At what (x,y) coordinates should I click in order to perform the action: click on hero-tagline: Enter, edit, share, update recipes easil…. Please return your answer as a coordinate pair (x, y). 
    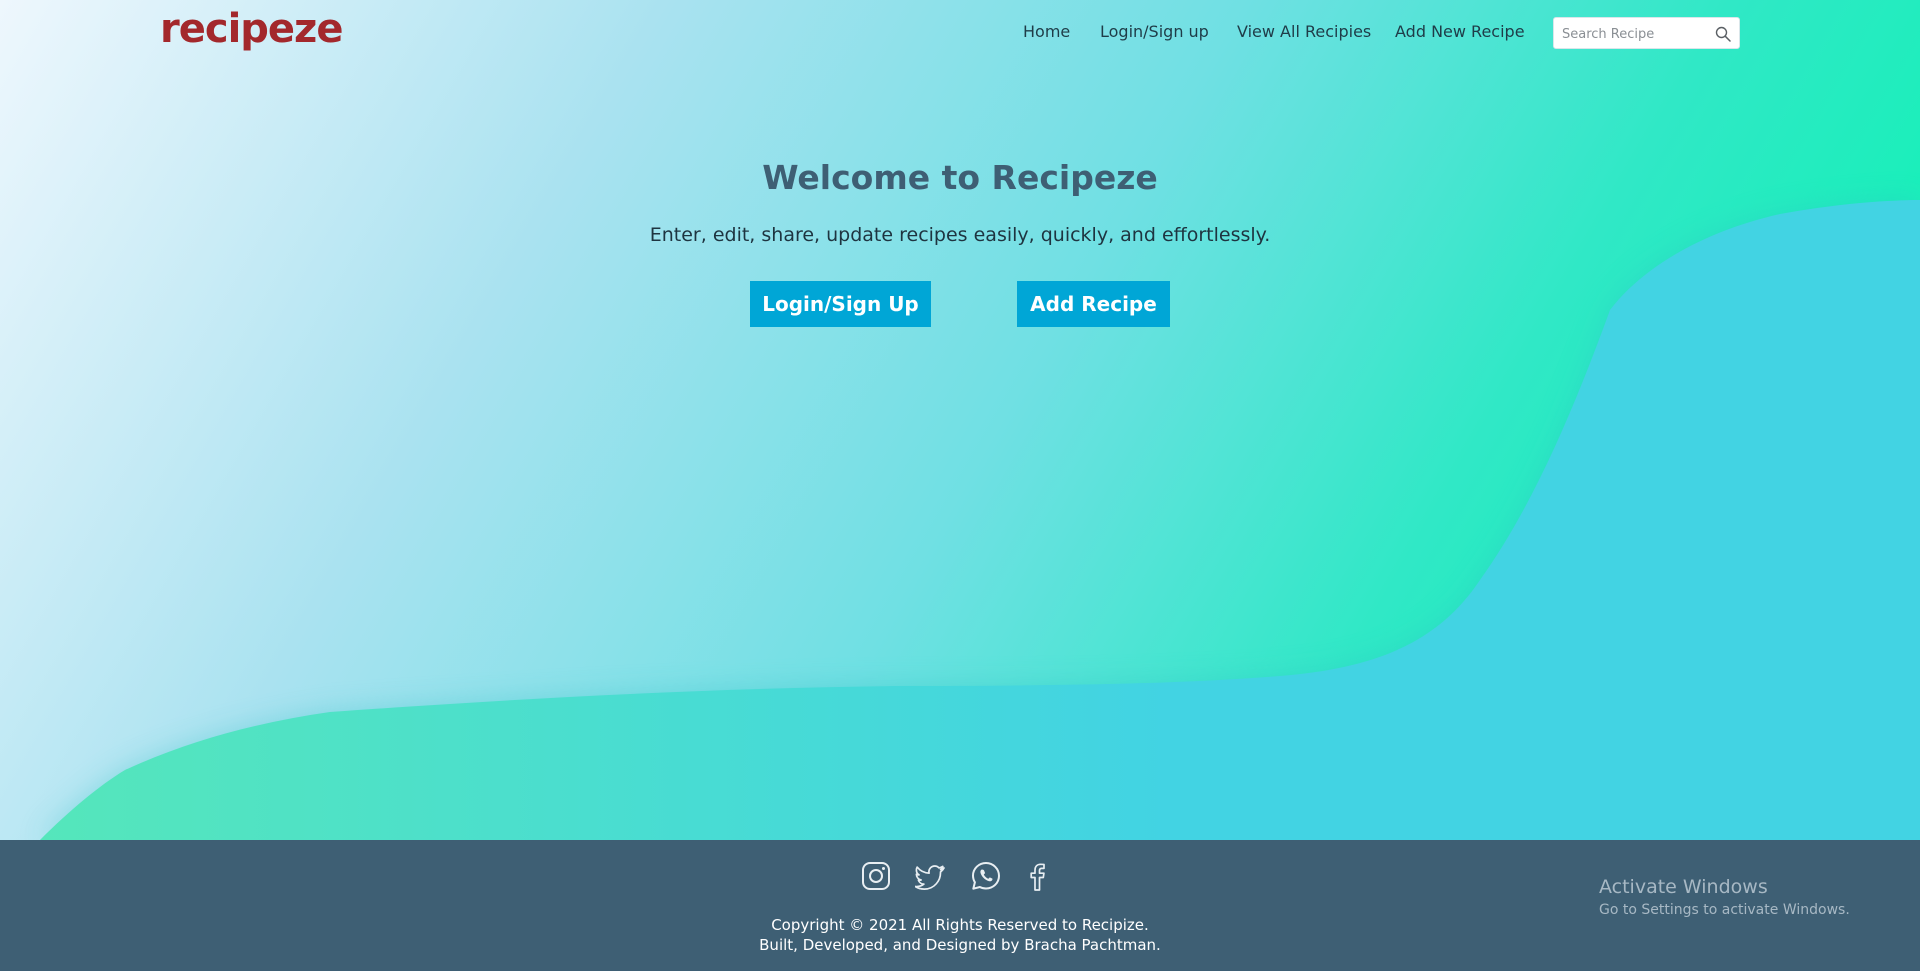
    Looking at the image, I should click on (960, 235).